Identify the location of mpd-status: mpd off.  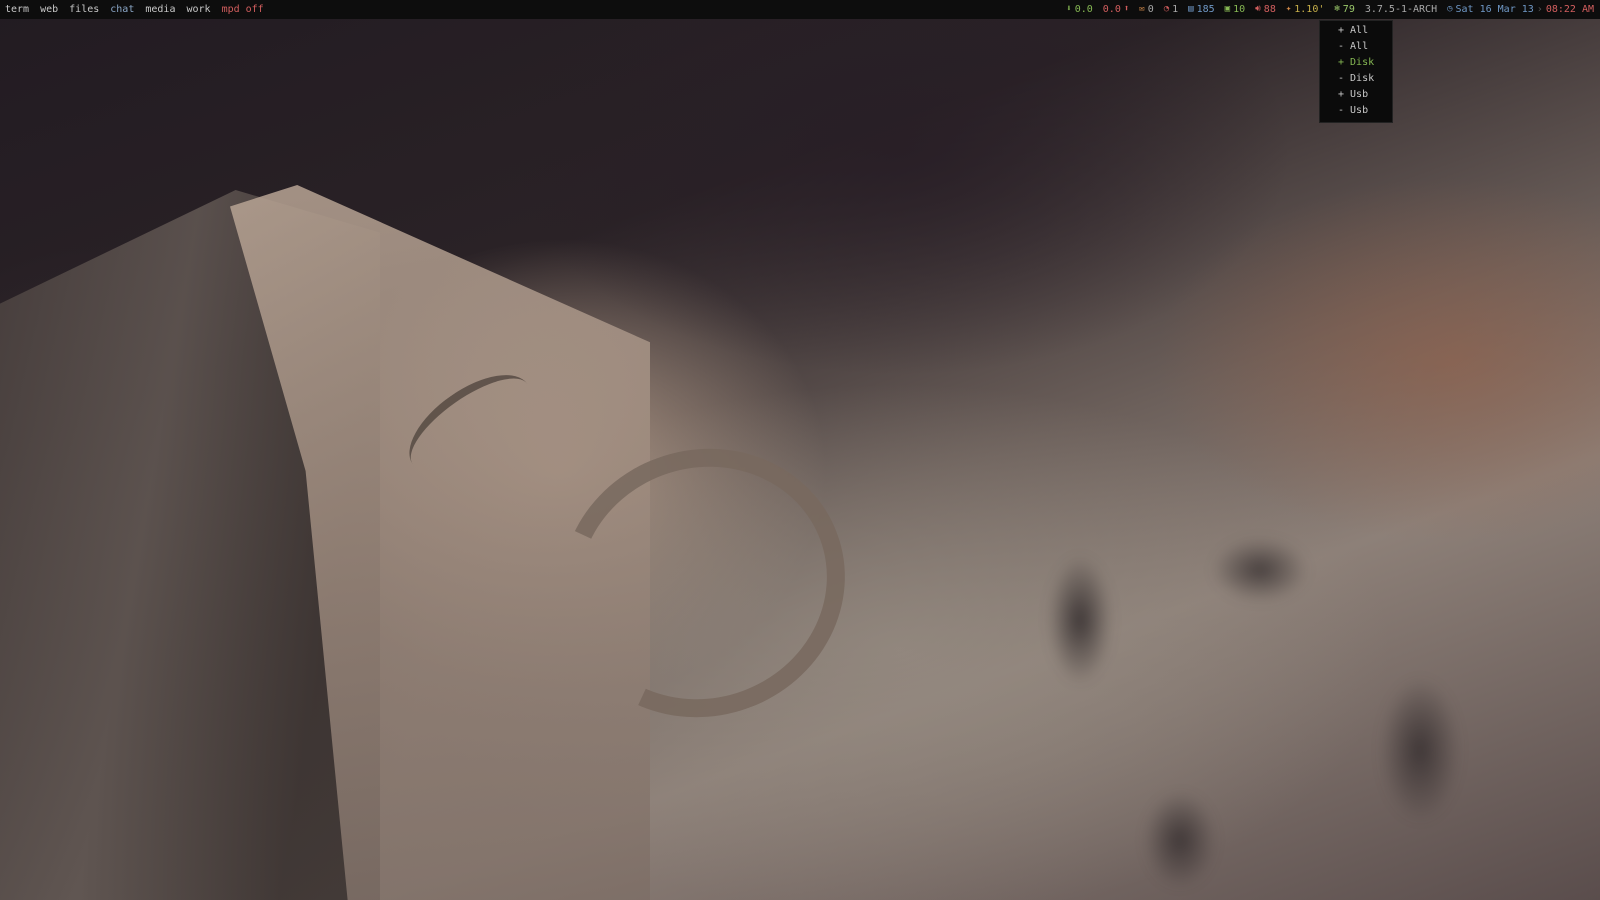
(243, 9).